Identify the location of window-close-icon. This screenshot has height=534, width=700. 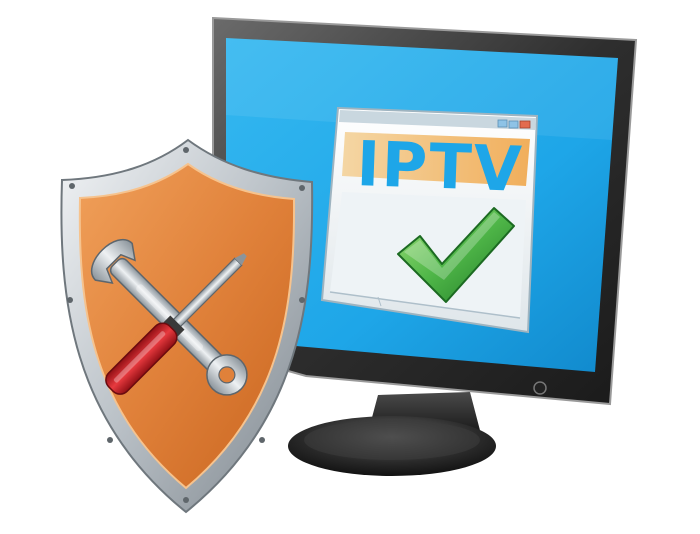
(525, 124).